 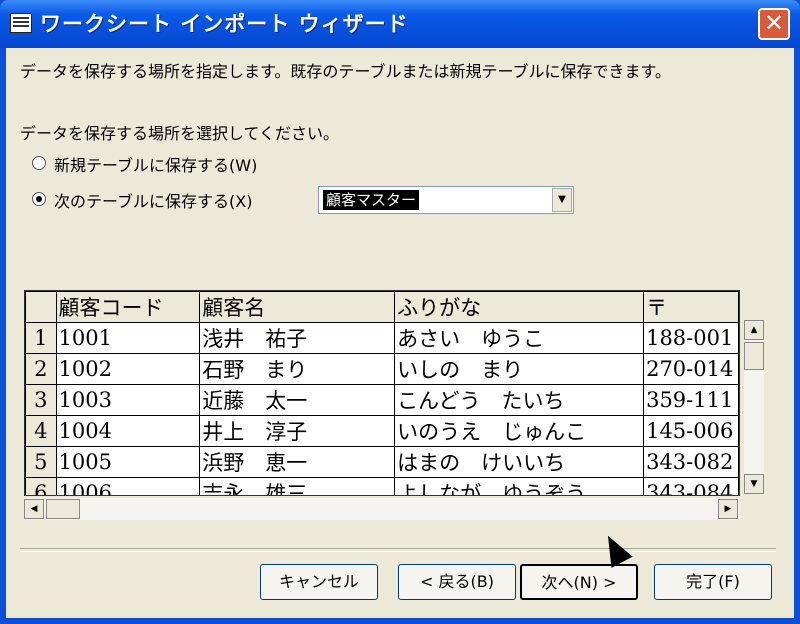 What do you see at coordinates (297, 369) in the screenshot?
I see `cell-name: 石野 まり` at bounding box center [297, 369].